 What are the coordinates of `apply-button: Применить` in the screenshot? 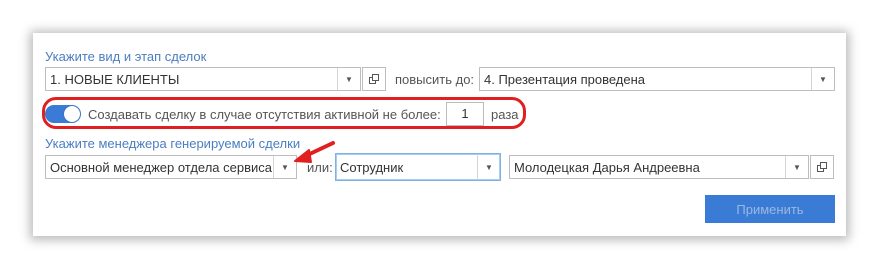 It's located at (770, 209).